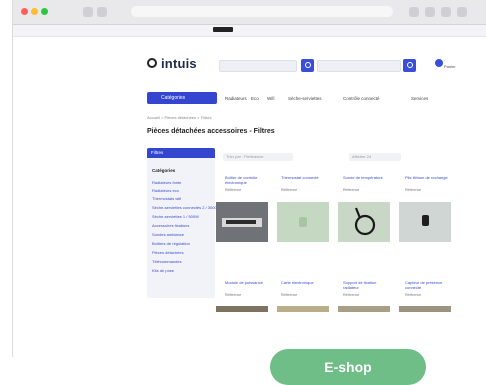  What do you see at coordinates (249, 31) in the screenshot?
I see `top-info-strip` at bounding box center [249, 31].